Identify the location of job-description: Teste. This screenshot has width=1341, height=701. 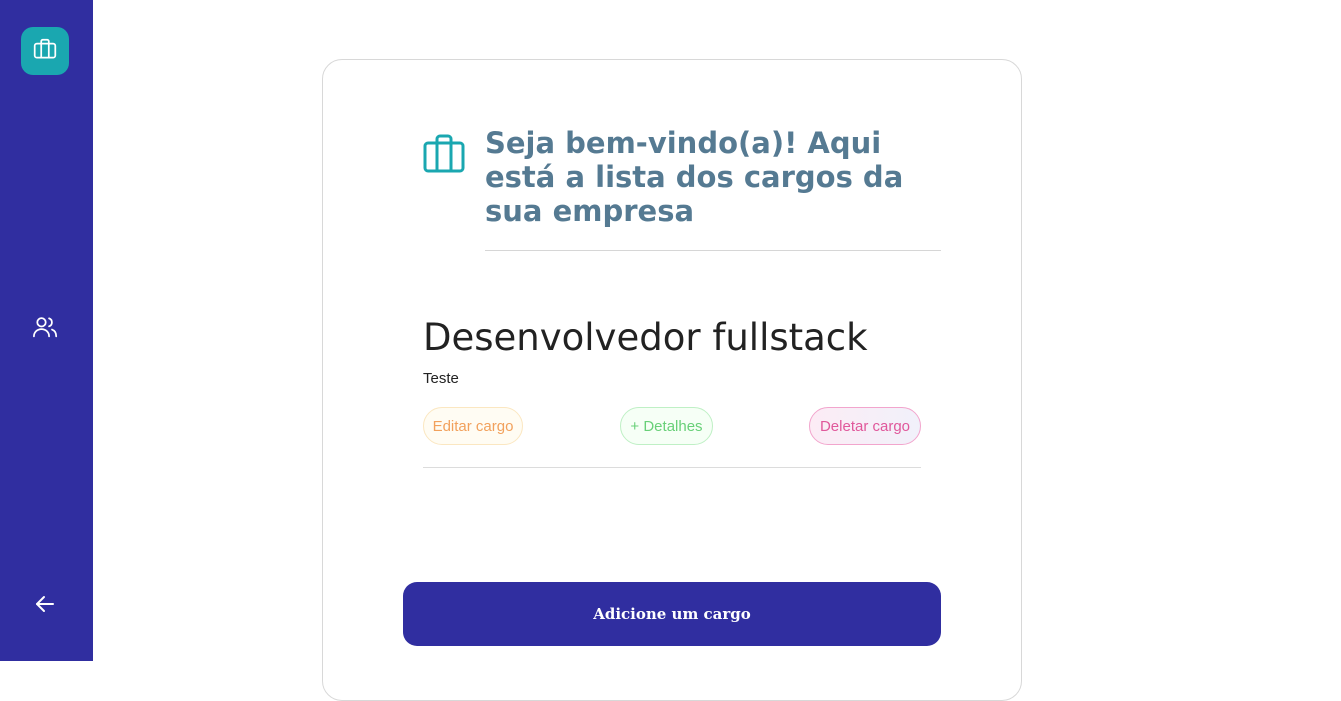
(441, 378).